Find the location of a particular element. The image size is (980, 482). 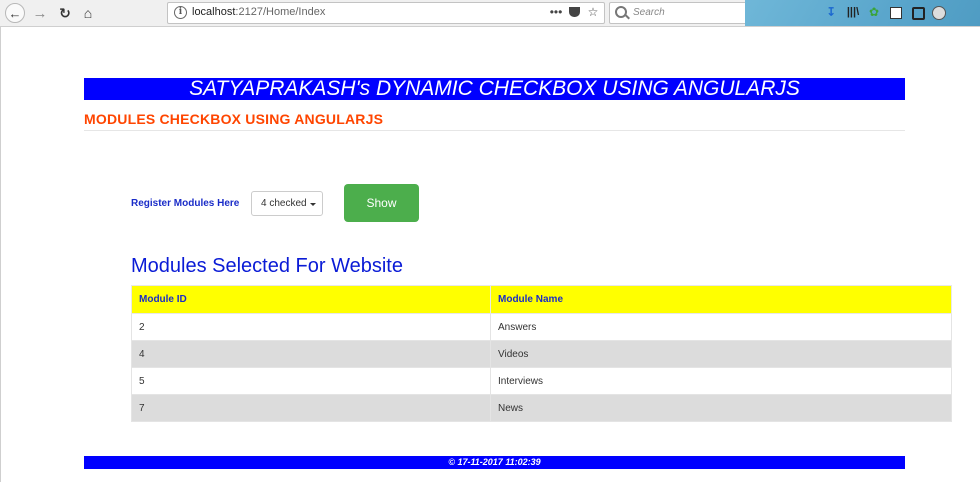

caret-down-icon is located at coordinates (312, 204).